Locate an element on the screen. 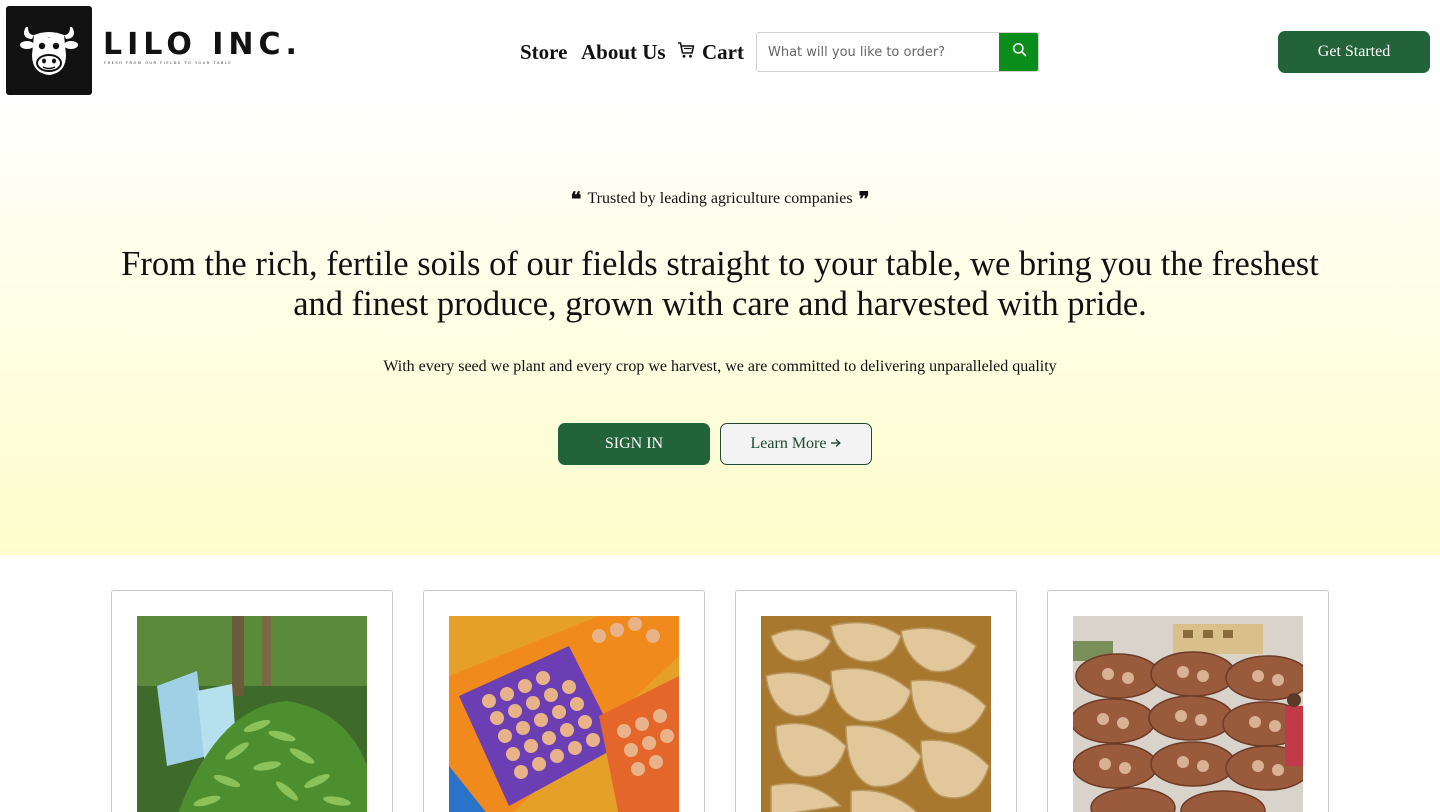 The image size is (1440, 812). search-bar is located at coordinates (897, 52).